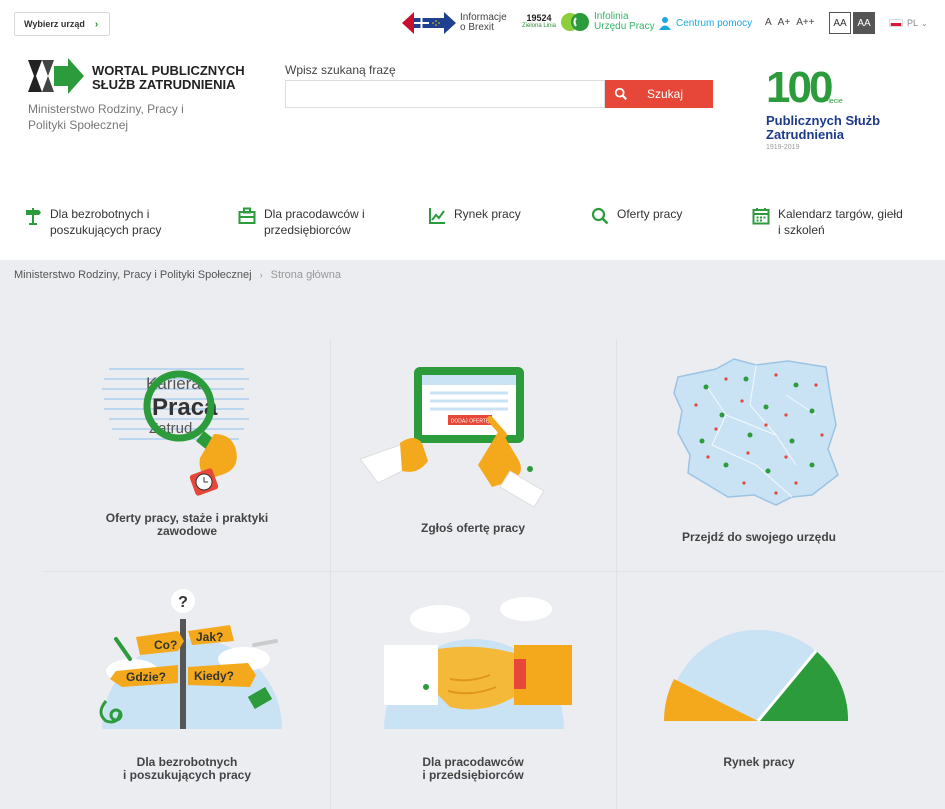 The image size is (945, 809). Describe the element at coordinates (92, 222) in the screenshot. I see `nav-item-unemployed: Dla bezrobotnych i poszukujących pracy` at that location.